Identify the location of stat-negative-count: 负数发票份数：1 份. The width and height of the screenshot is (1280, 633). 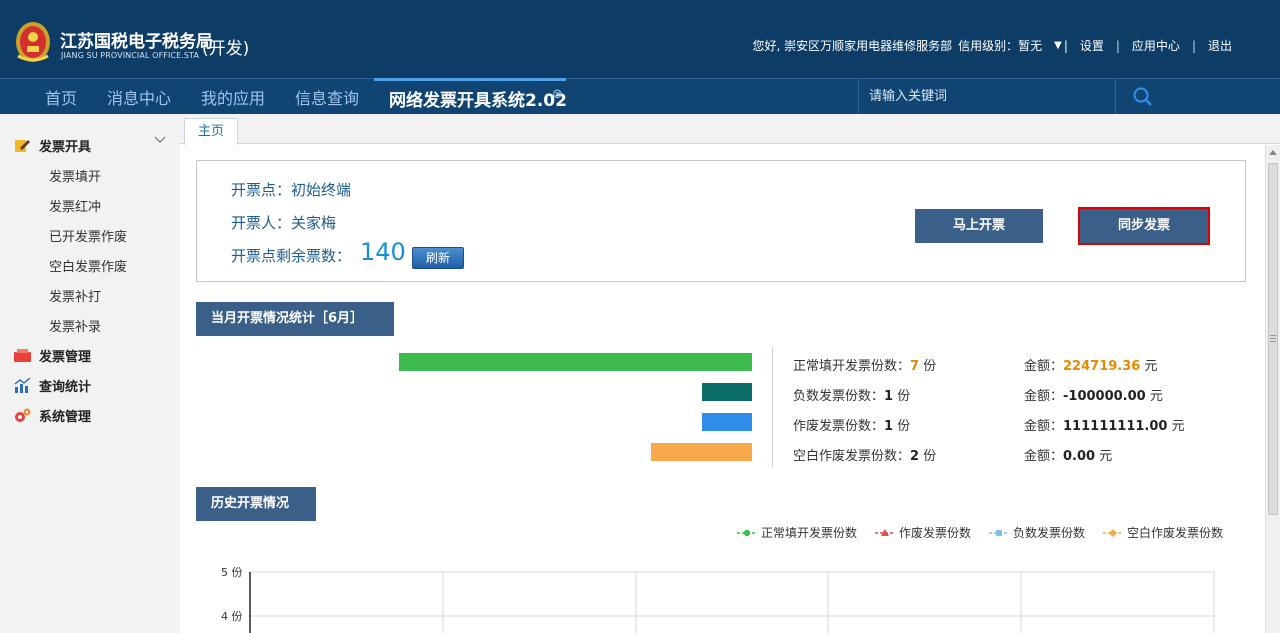
(852, 396).